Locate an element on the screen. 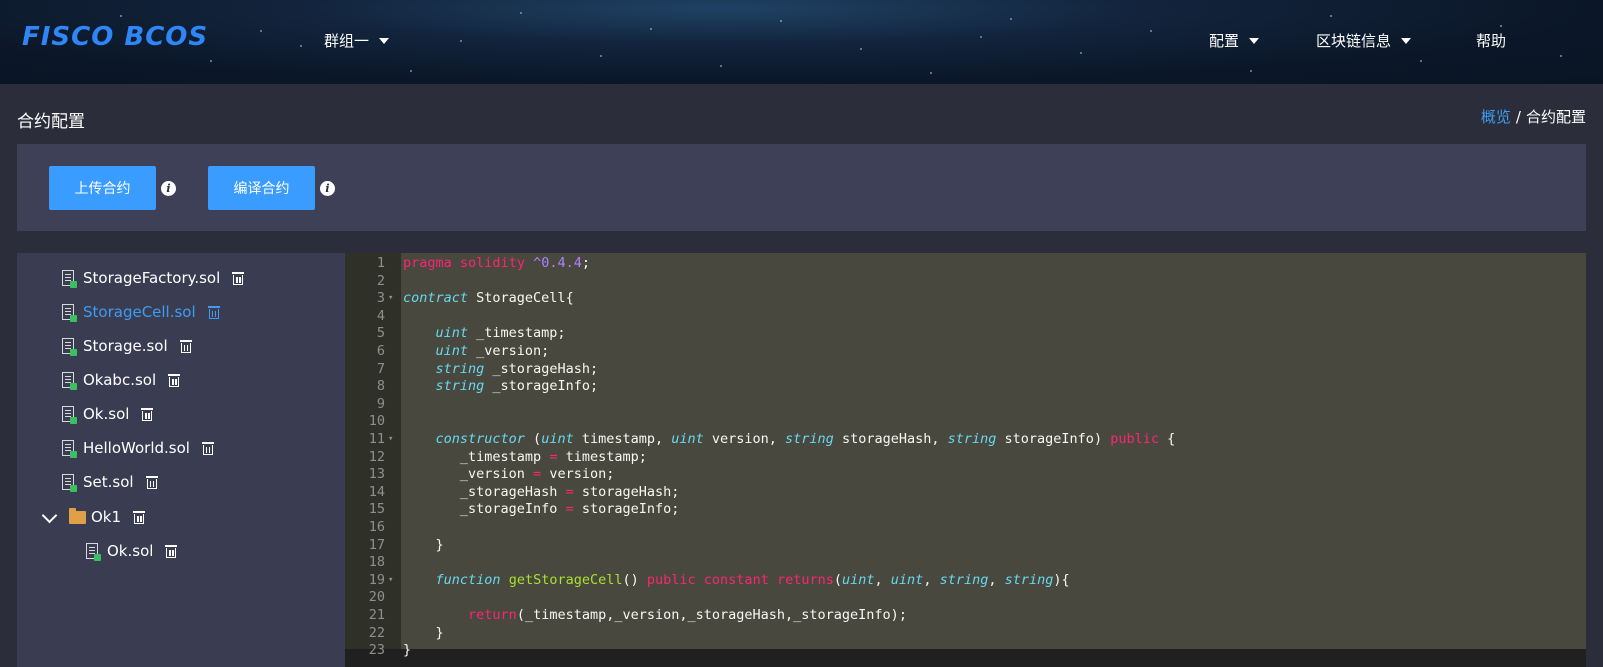 The height and width of the screenshot is (667, 1603). line-number: 21 is located at coordinates (376, 615).